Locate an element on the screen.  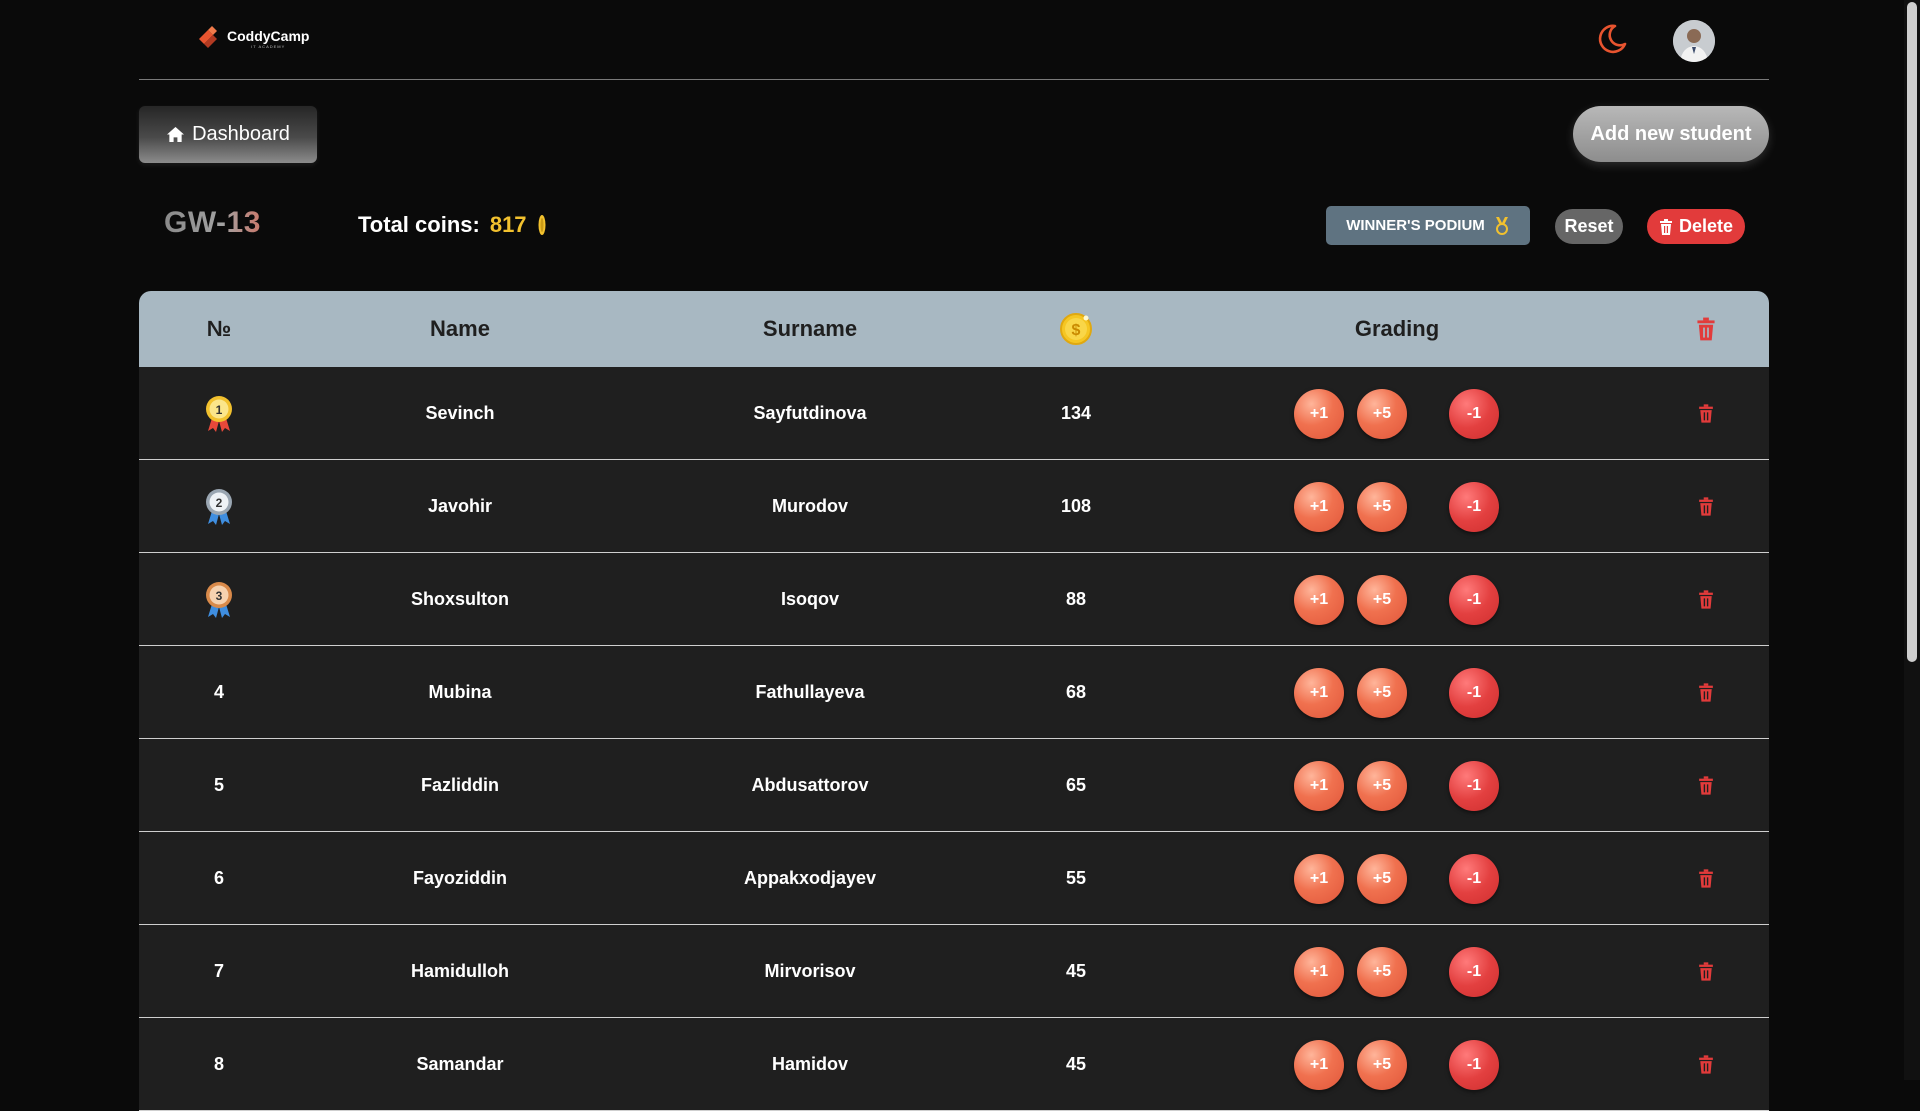
delete-group-button: Delete is located at coordinates (1696, 226).